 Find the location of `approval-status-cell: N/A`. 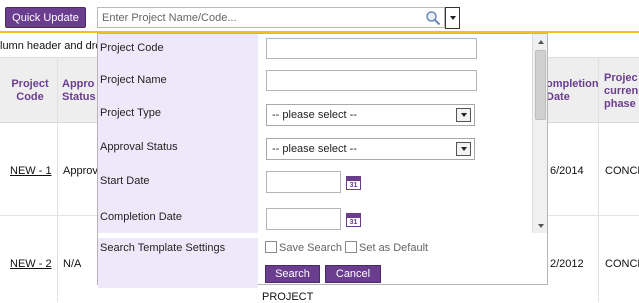

approval-status-cell: N/A is located at coordinates (72, 264).